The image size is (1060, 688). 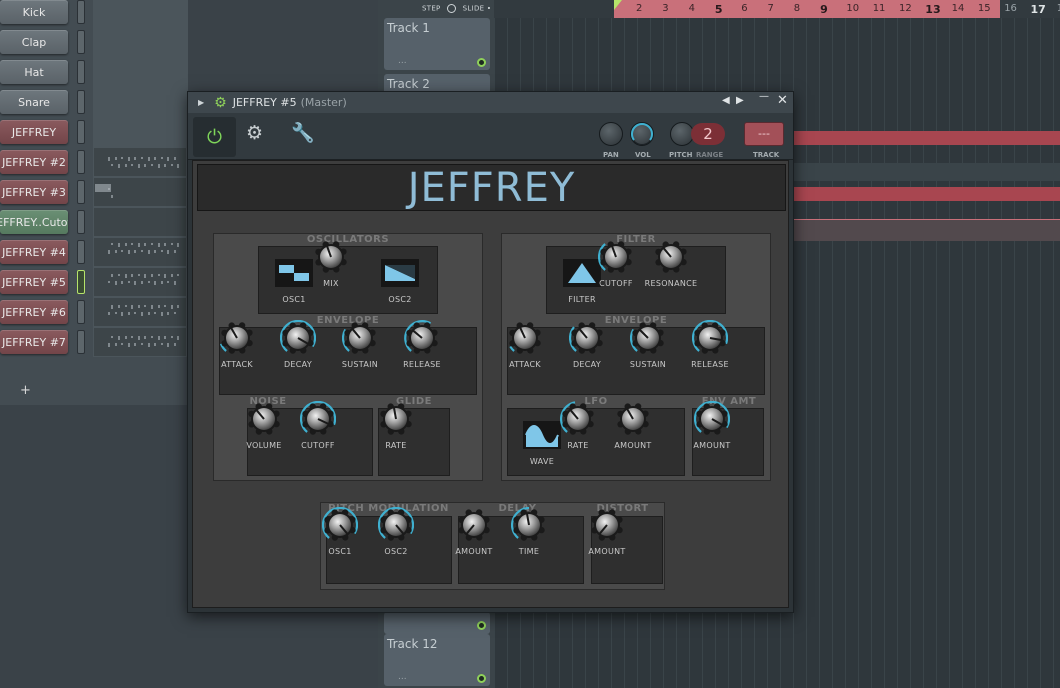 What do you see at coordinates (201, 102) in the screenshot?
I see `menu-arrow-icon: ▶` at bounding box center [201, 102].